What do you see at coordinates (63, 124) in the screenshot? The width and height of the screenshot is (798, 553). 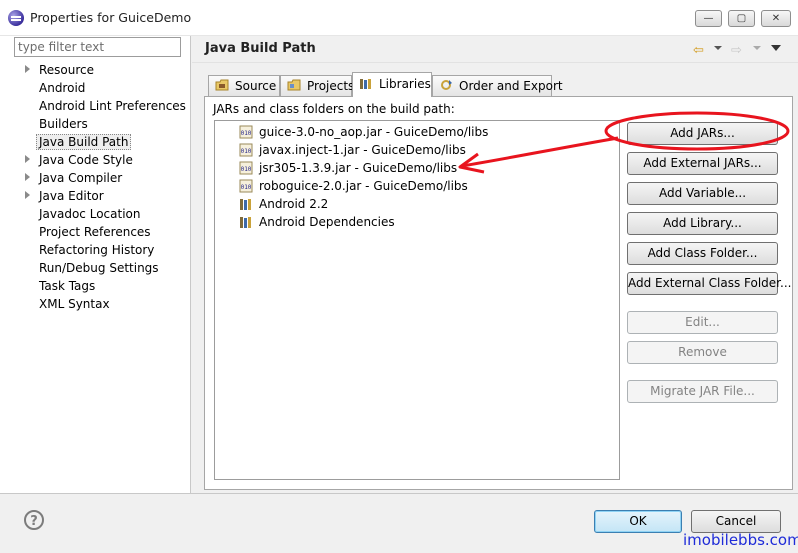 I see `nav-item-label: Builders` at bounding box center [63, 124].